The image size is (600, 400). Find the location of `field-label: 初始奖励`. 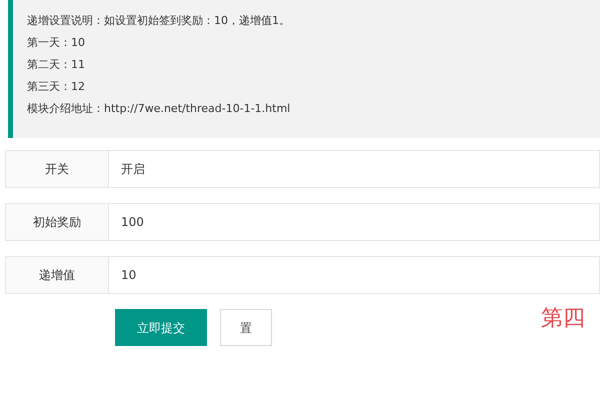

field-label: 初始奖励 is located at coordinates (57, 222).